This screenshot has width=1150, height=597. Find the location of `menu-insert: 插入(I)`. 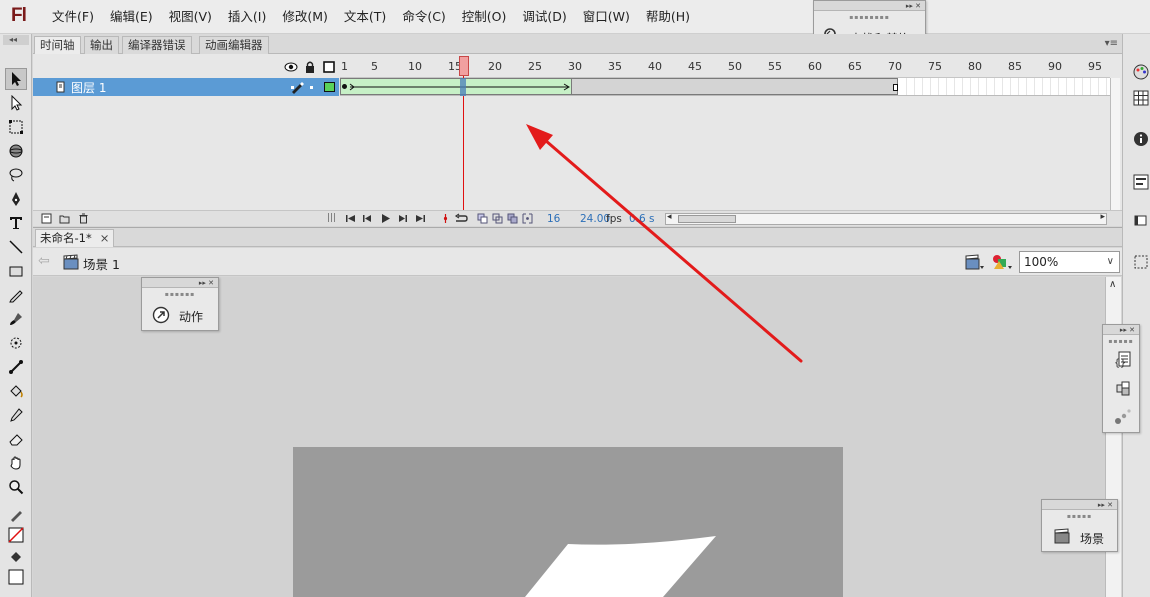

menu-insert: 插入(I) is located at coordinates (247, 17).